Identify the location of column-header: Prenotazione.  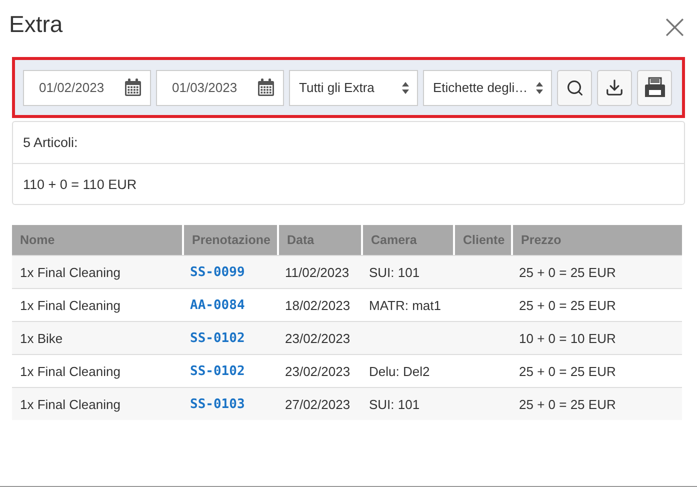
(229, 240).